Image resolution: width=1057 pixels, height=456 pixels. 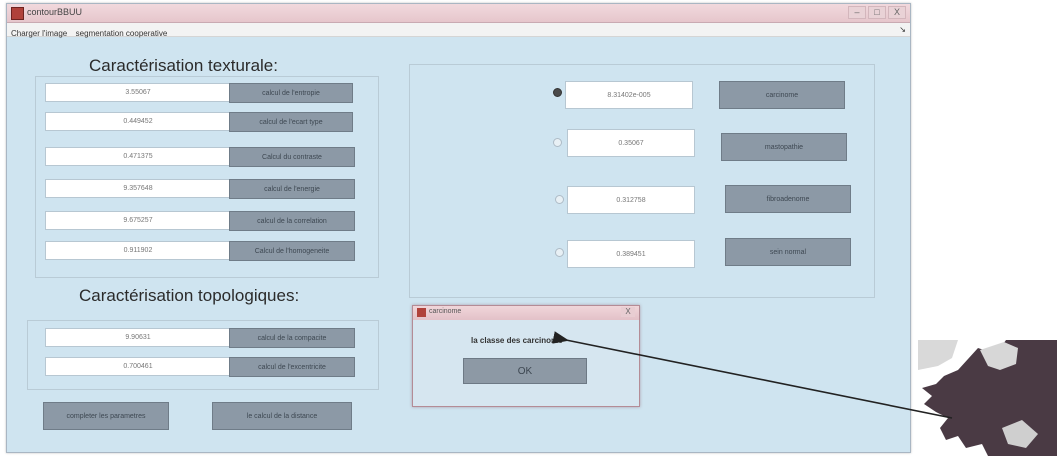 I want to click on arrow-line, so click(x=752, y=375).